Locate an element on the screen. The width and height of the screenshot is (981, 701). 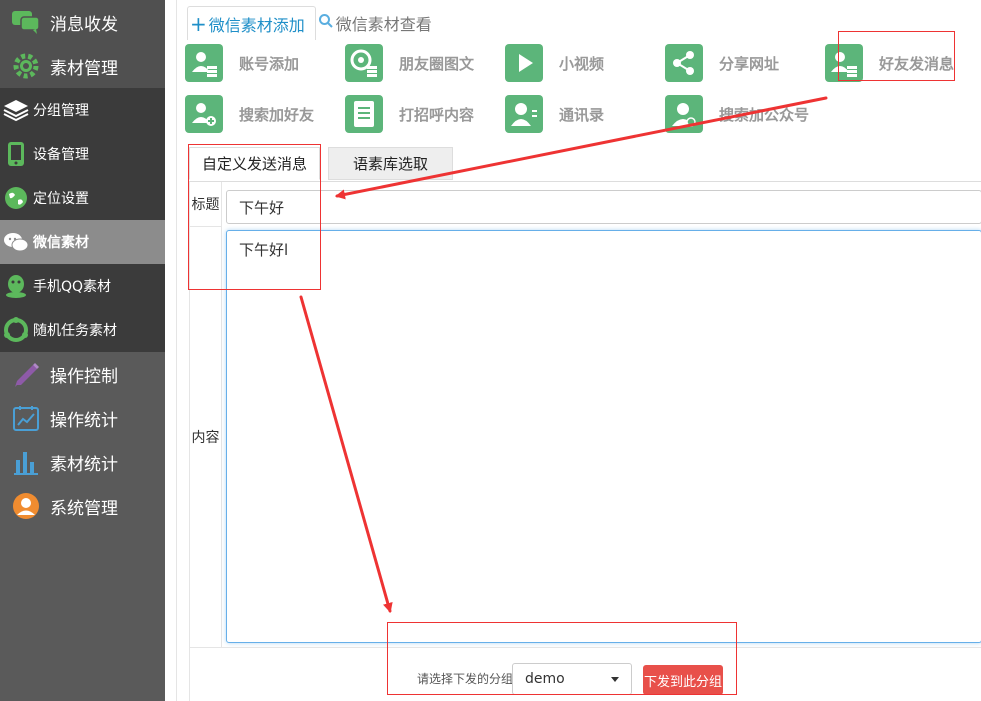
contacts-icon is located at coordinates (524, 114).